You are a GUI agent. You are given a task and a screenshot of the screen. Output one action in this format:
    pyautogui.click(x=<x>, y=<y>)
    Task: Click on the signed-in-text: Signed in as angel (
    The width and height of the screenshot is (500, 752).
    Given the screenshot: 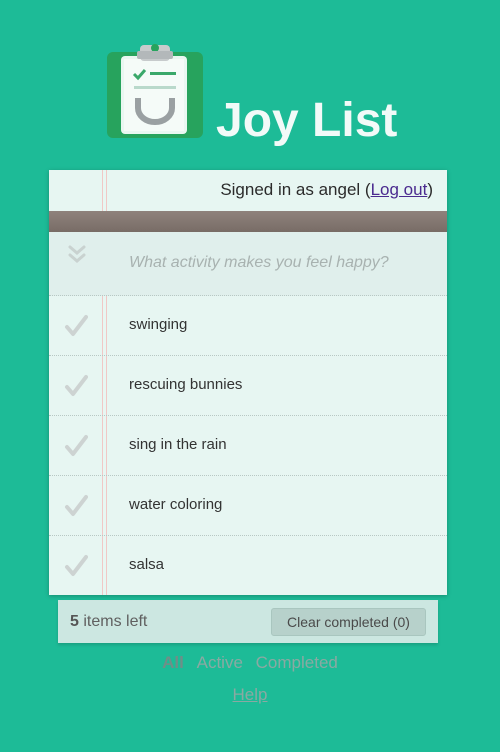 What is the action you would take?
    pyautogui.click(x=295, y=189)
    